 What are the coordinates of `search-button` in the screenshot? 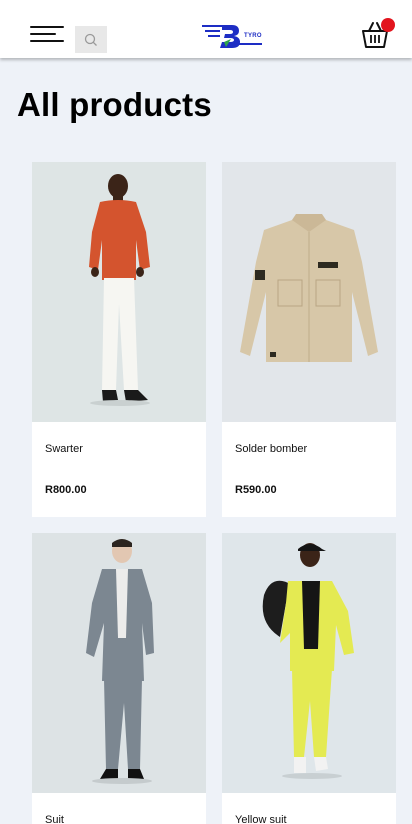 It's located at (91, 39).